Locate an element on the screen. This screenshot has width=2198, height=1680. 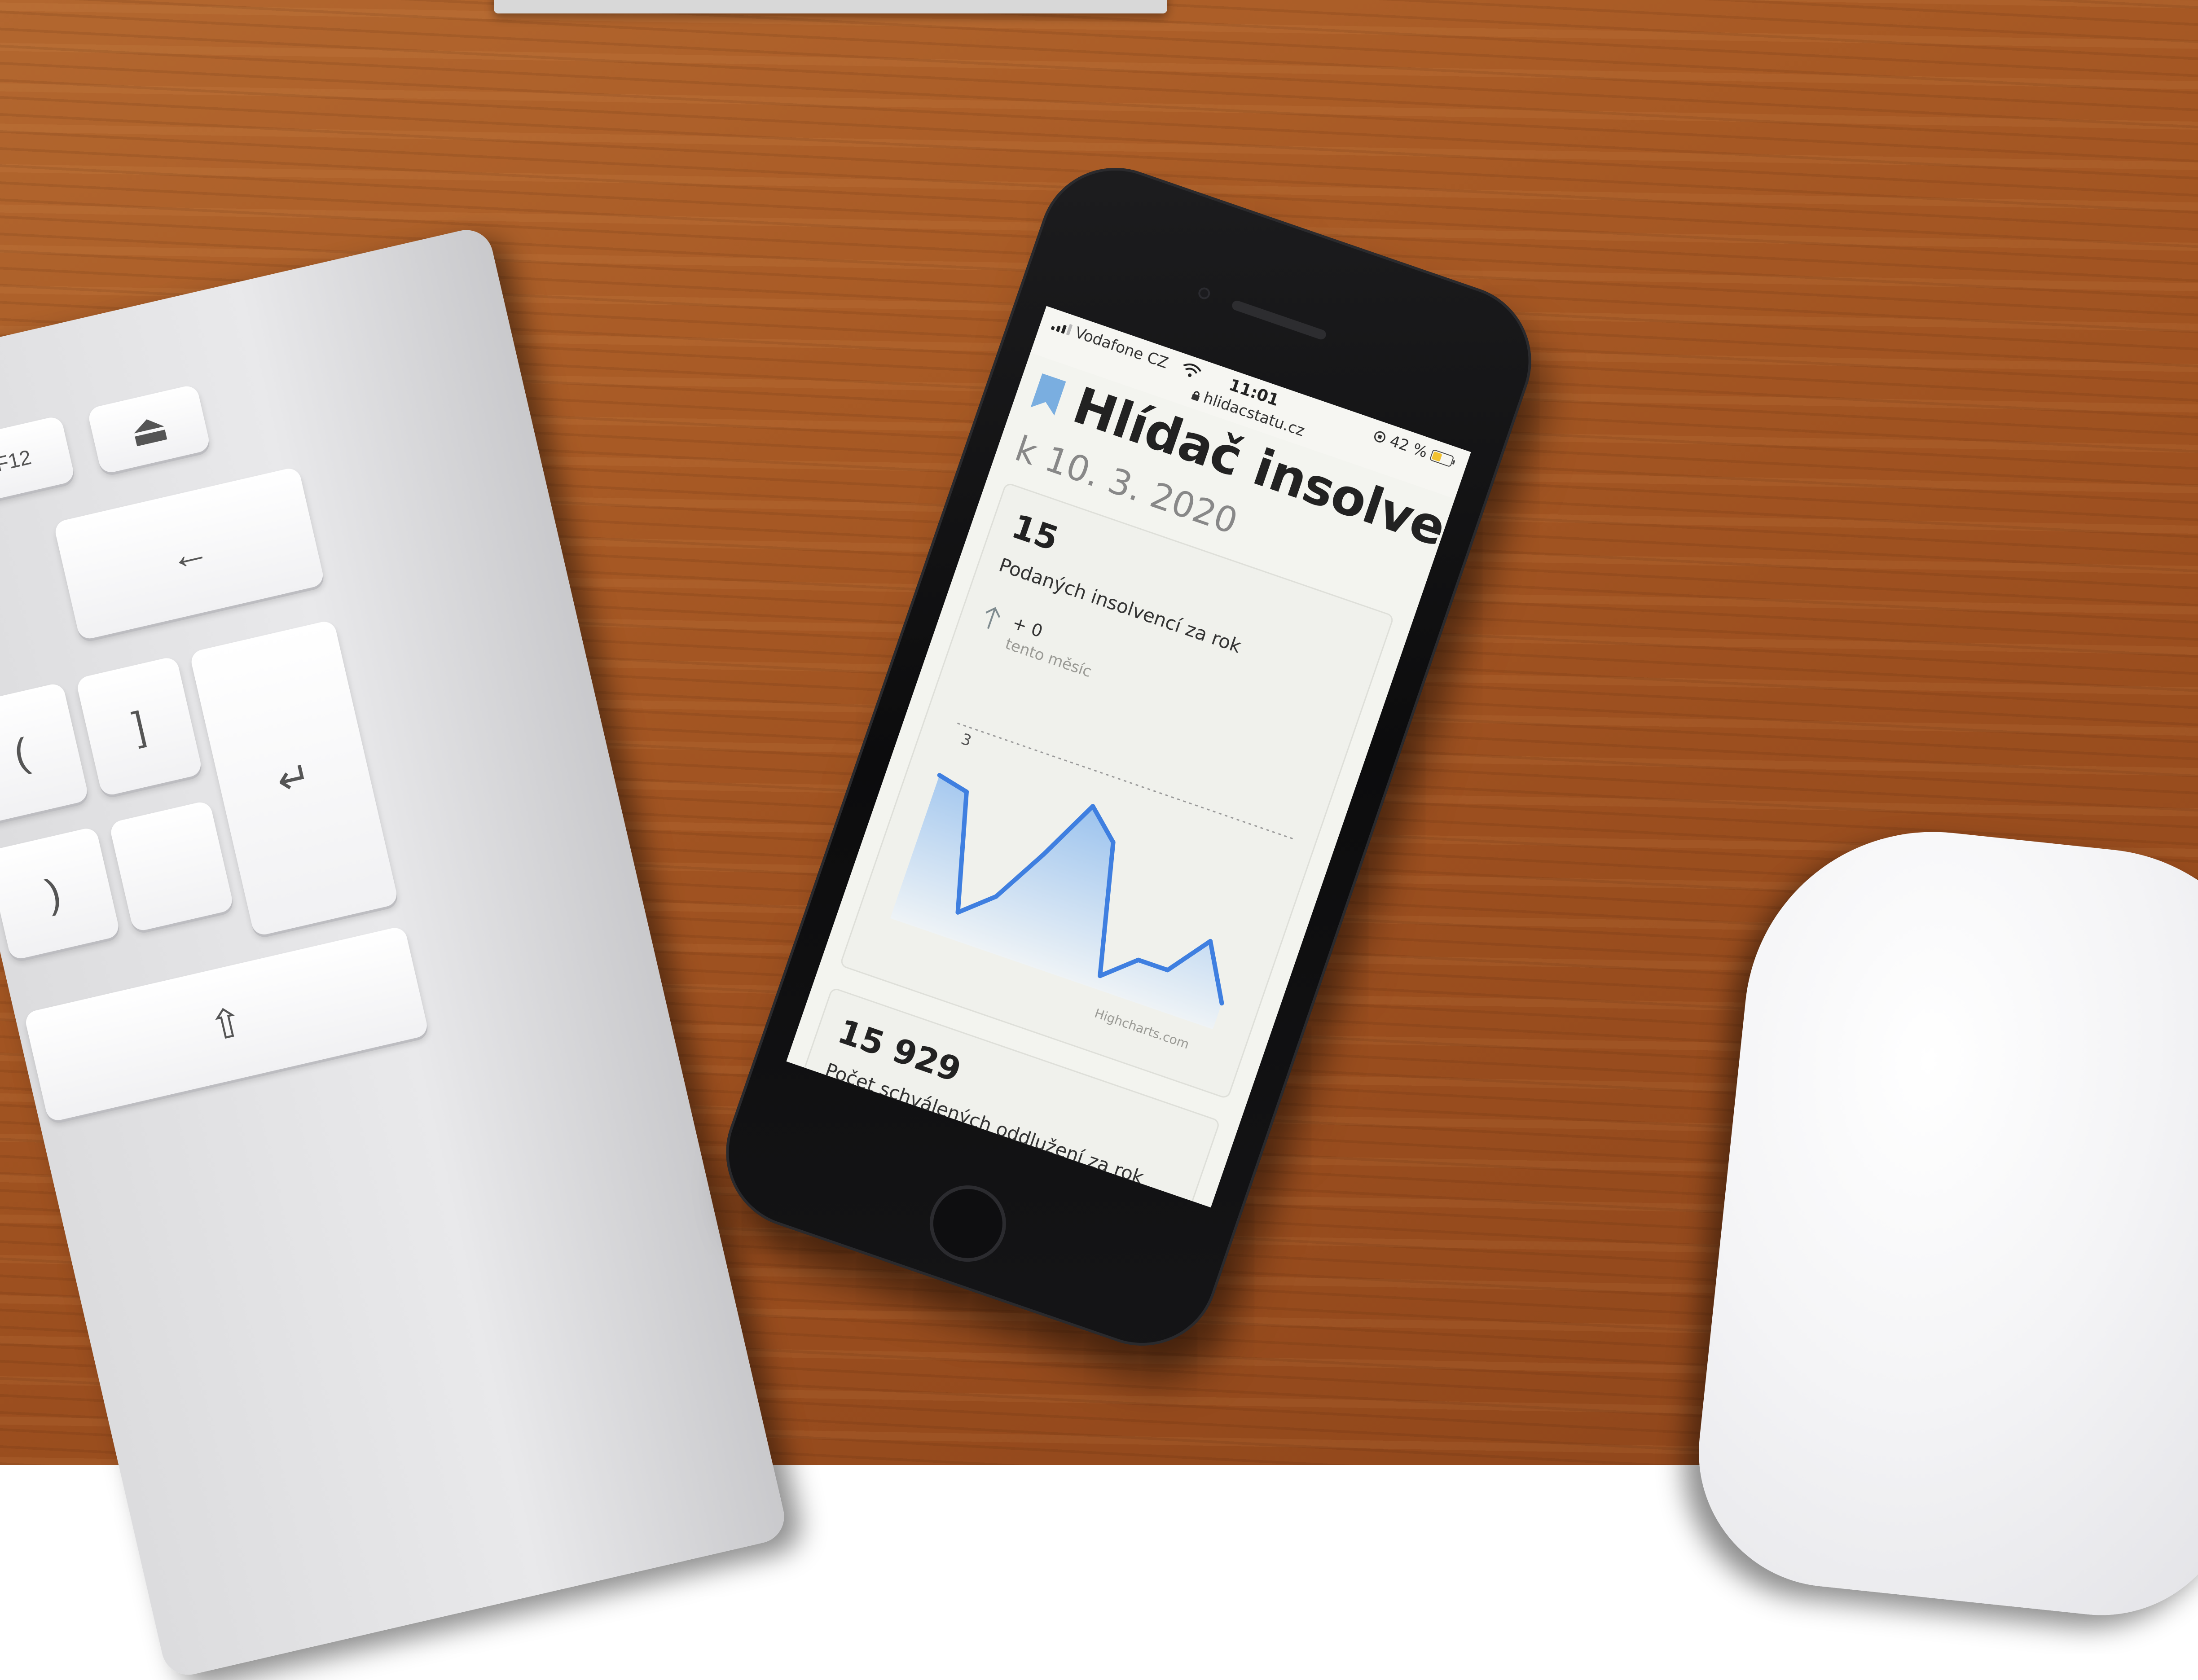
home-button is located at coordinates (967, 1223).